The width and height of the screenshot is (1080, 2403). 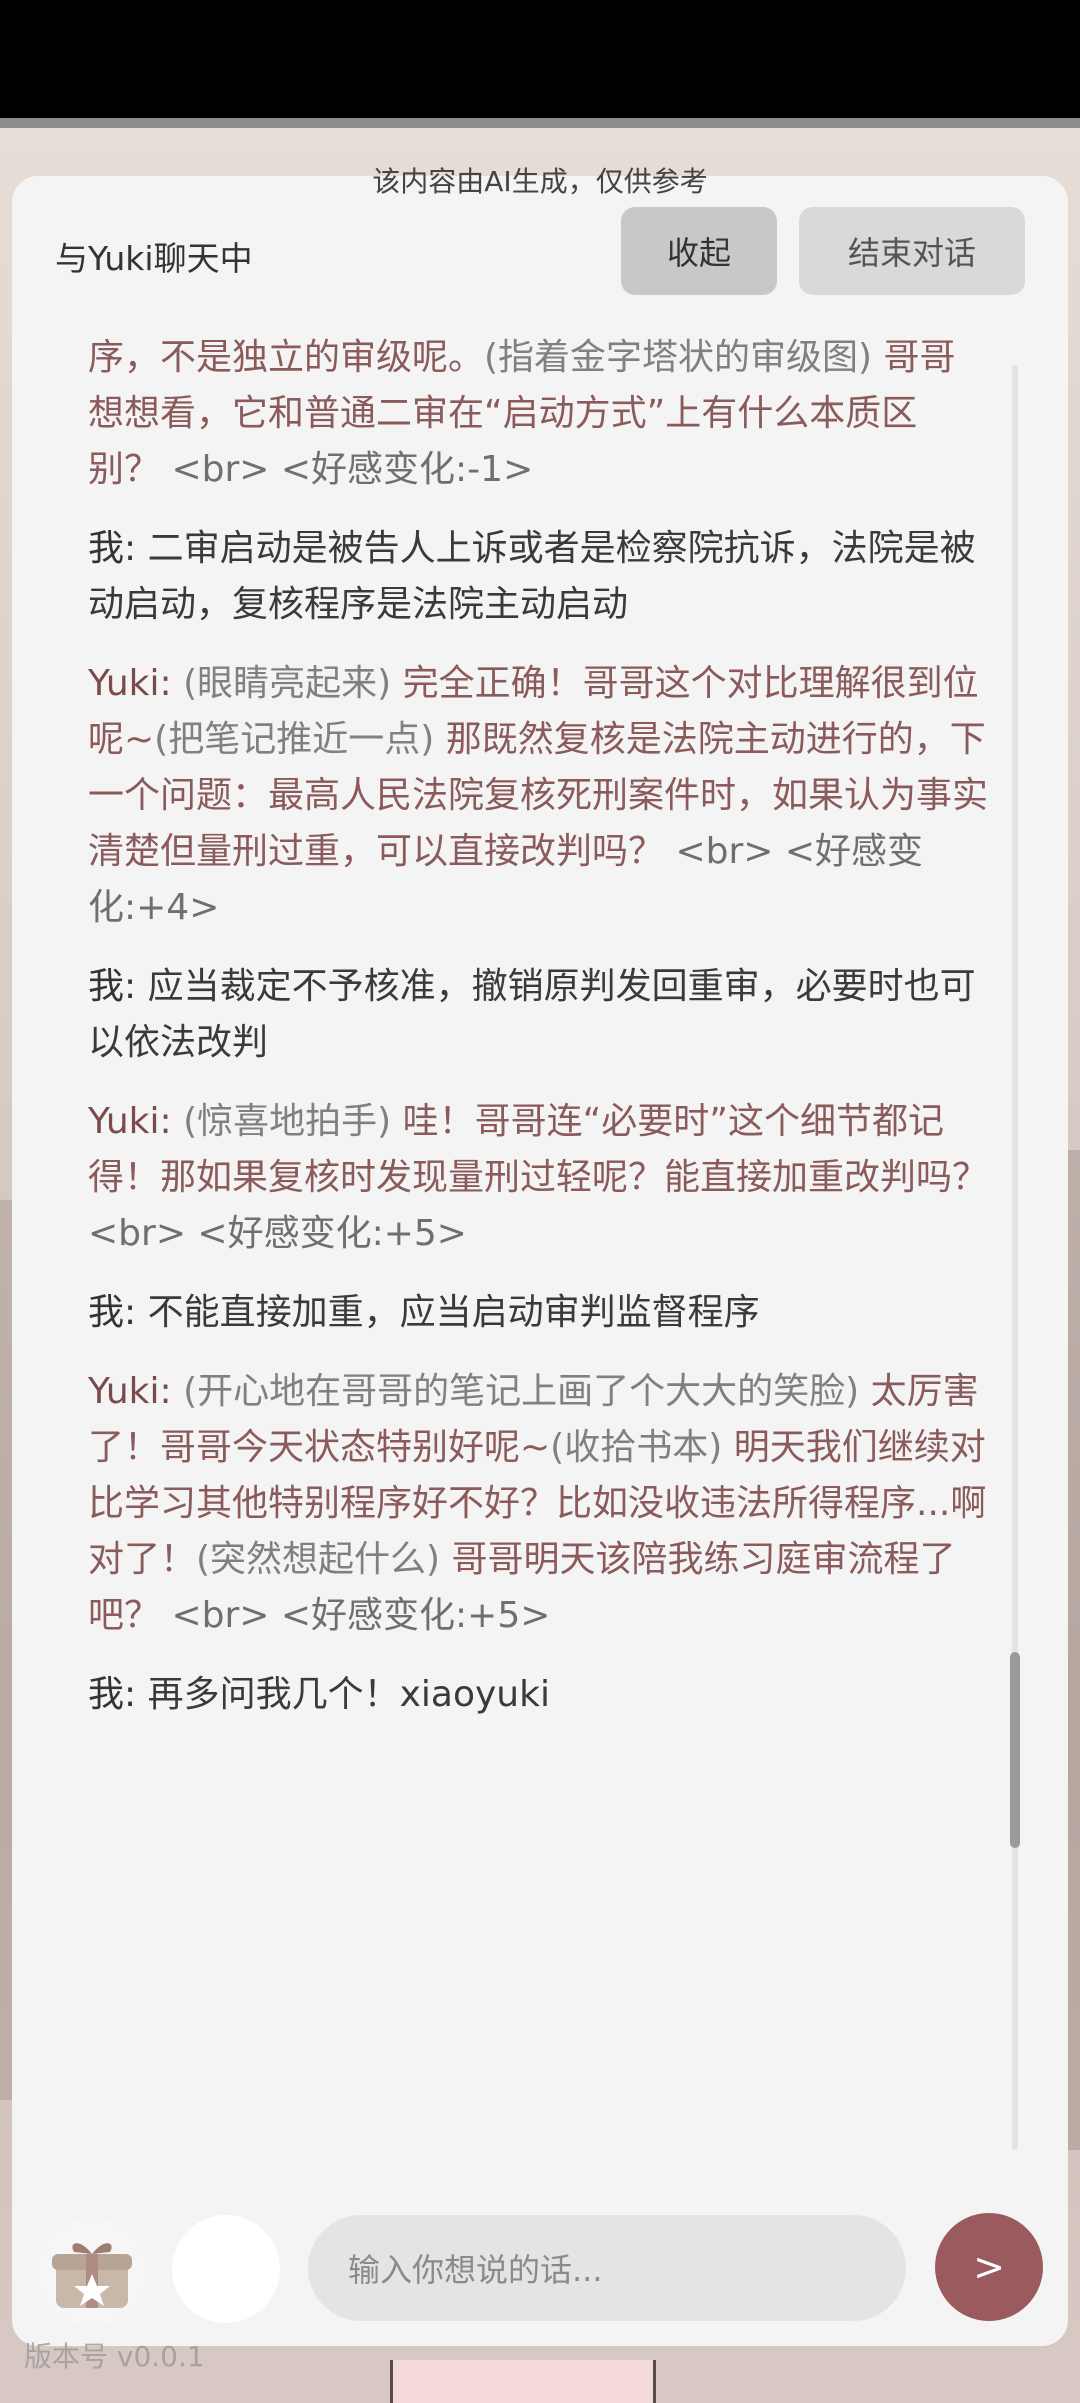 What do you see at coordinates (540, 181) in the screenshot?
I see `ai-notice: 该内容由AI生成，仅供参考` at bounding box center [540, 181].